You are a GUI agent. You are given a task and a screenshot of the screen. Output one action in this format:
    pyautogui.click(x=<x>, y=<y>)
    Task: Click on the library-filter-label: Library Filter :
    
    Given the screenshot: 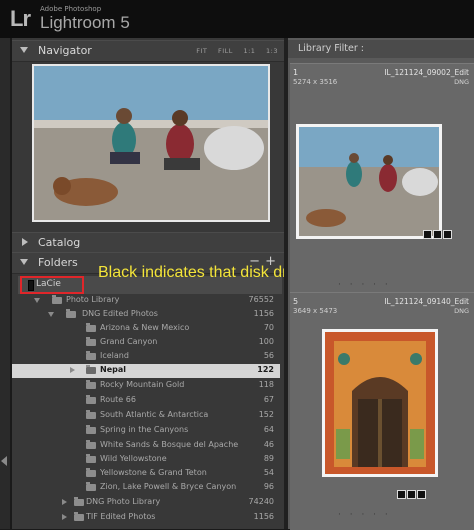 What is the action you would take?
    pyautogui.click(x=331, y=48)
    